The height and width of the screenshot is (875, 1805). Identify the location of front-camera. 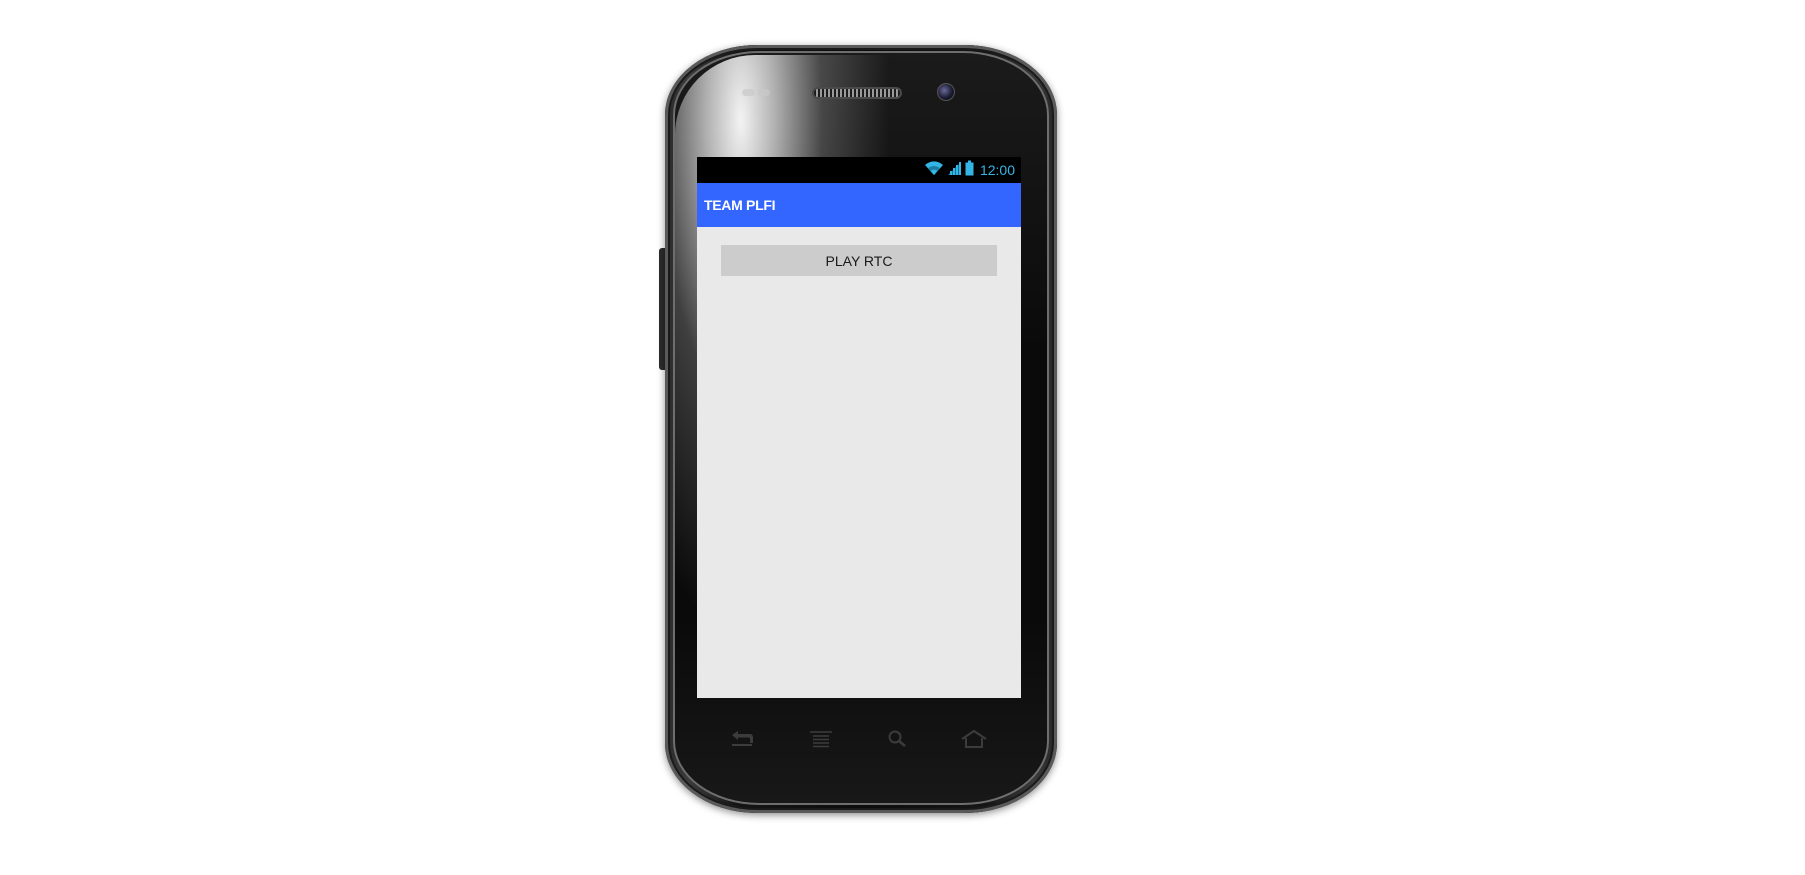
(946, 92).